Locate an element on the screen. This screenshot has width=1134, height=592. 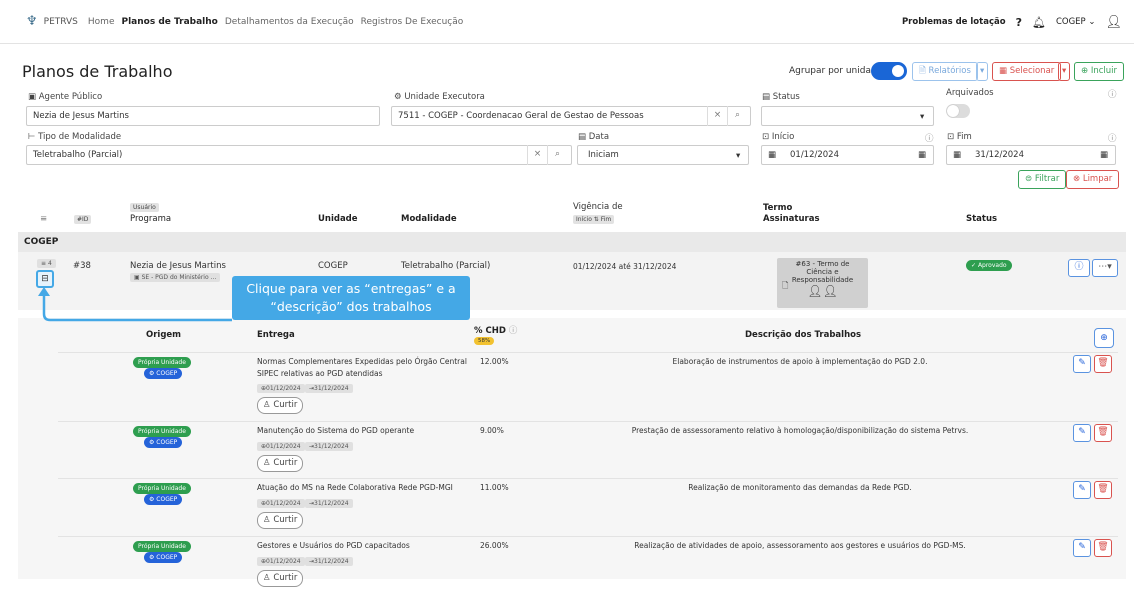
entrega-title-line2: SIPEC relativas ao PGD atendidas is located at coordinates (320, 373).